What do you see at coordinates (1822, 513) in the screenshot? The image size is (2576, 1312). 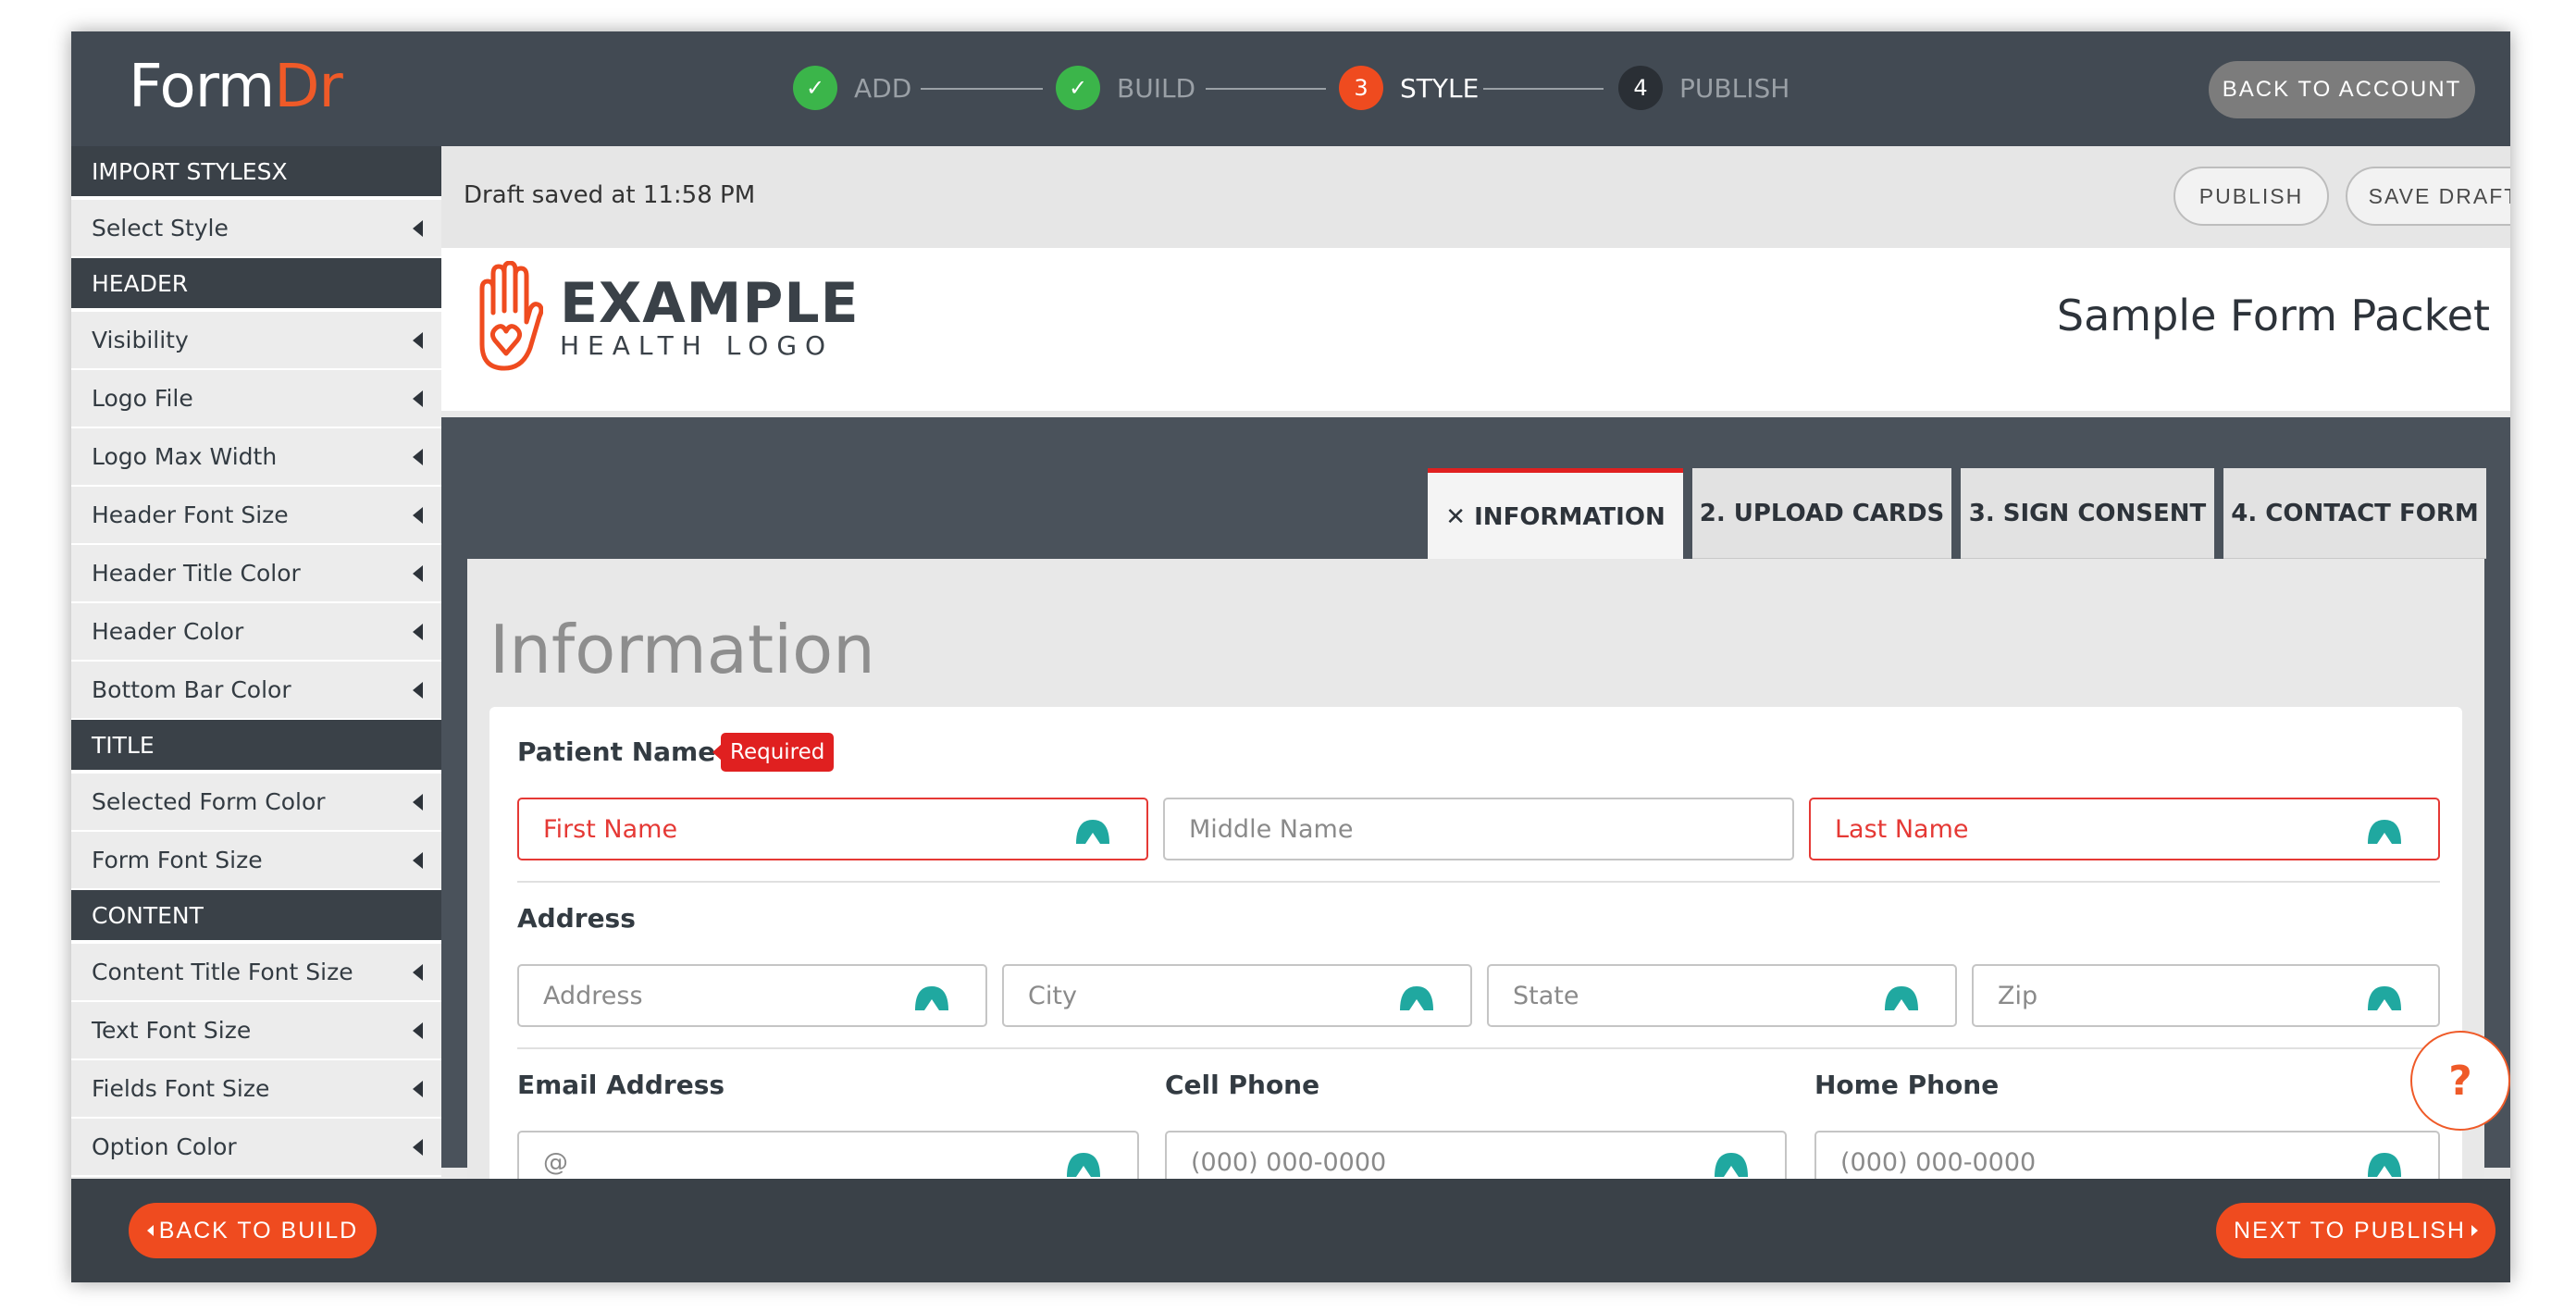 I see `tab-upload-cards: 2. UPLOAD CARDS` at bounding box center [1822, 513].